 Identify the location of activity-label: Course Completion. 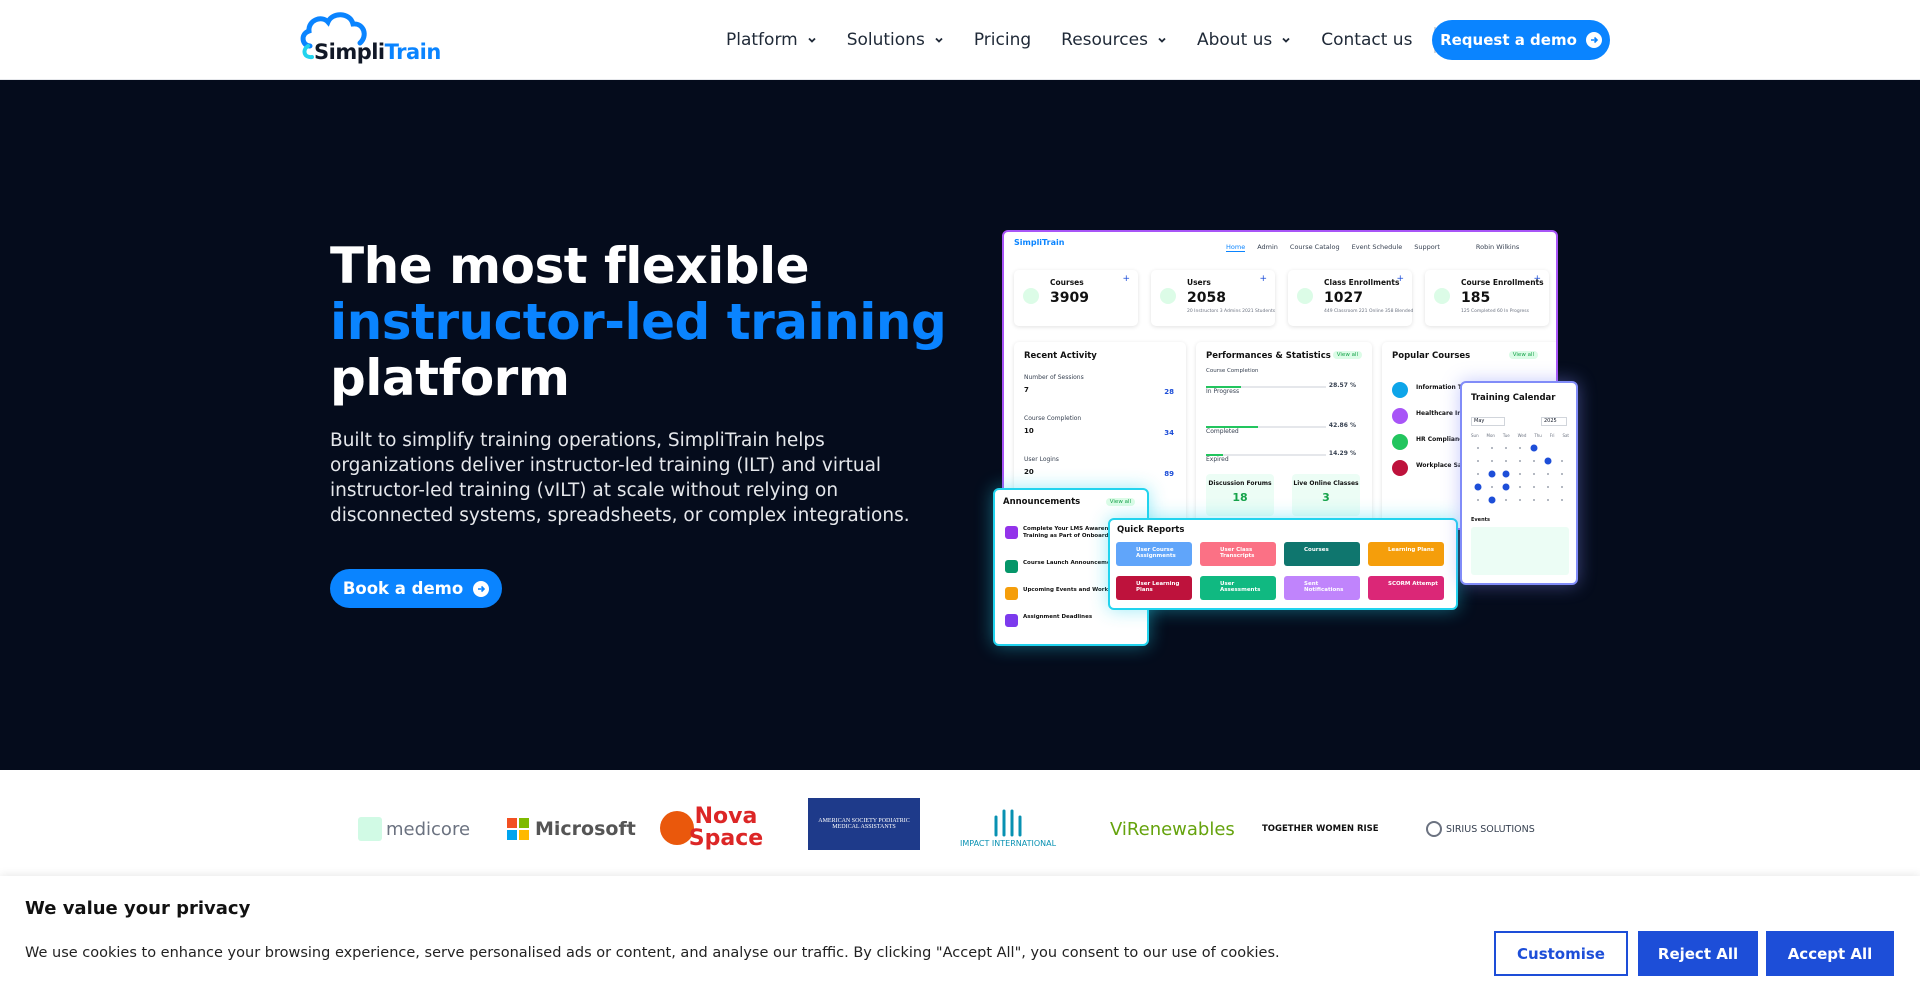
(1053, 418).